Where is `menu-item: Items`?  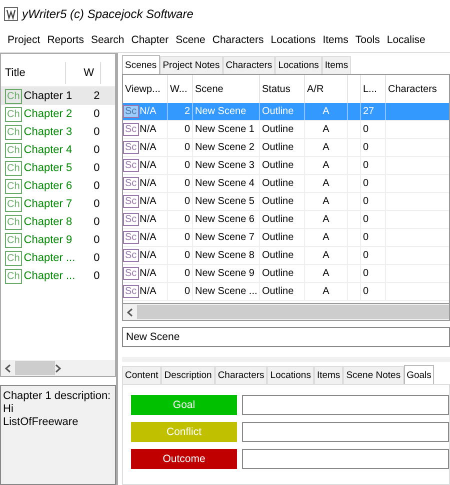
menu-item: Items is located at coordinates (335, 40).